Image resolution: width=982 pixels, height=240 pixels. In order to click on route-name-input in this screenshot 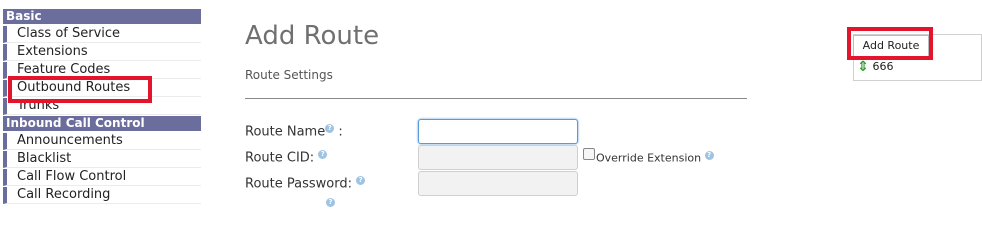, I will do `click(498, 131)`.